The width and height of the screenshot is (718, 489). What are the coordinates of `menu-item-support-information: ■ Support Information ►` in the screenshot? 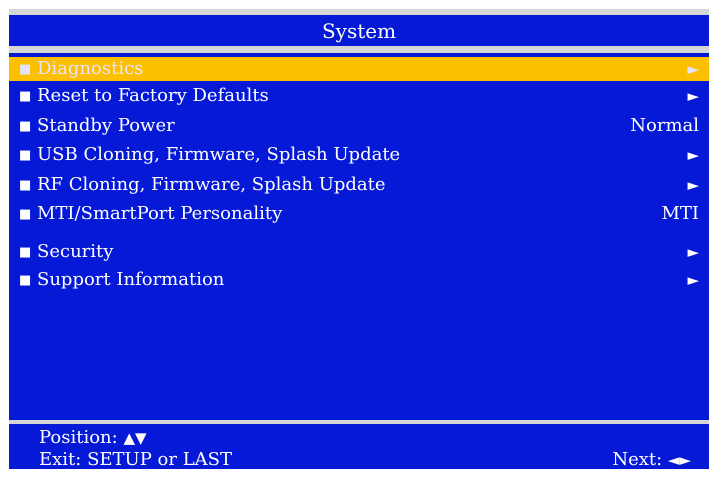 It's located at (359, 280).